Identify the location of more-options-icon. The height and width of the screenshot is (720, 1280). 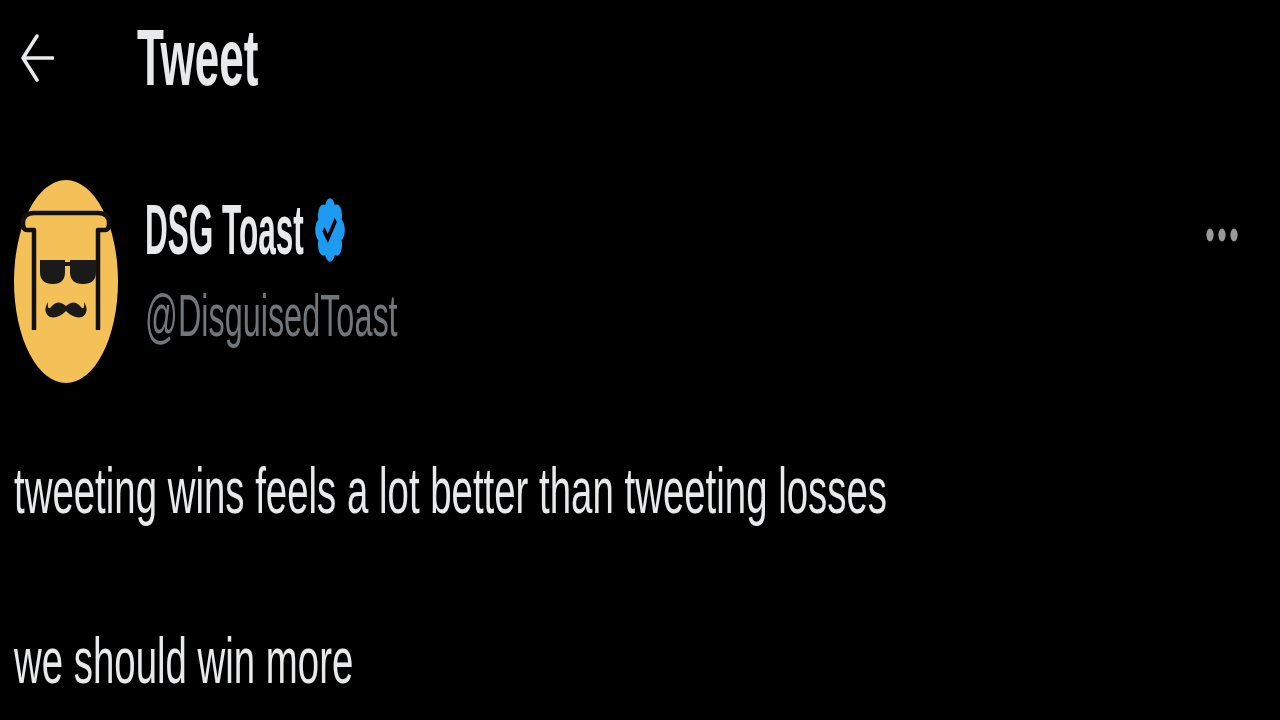
(1222, 235).